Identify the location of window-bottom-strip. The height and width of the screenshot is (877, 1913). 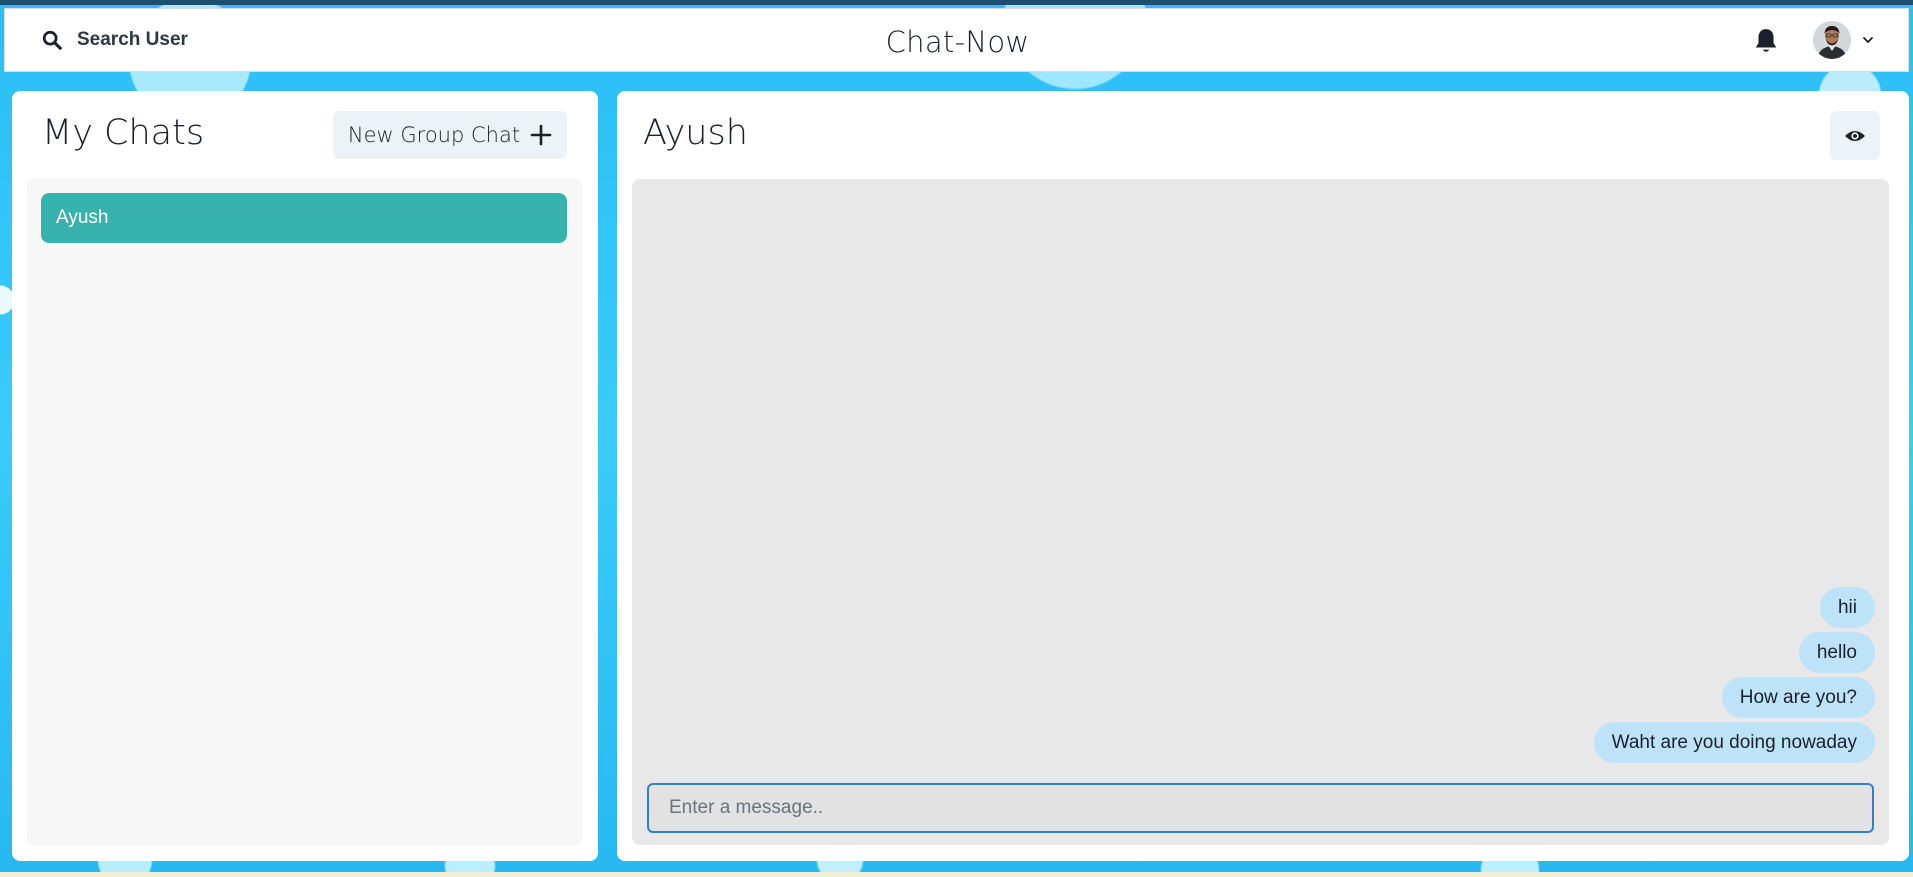
(956, 874).